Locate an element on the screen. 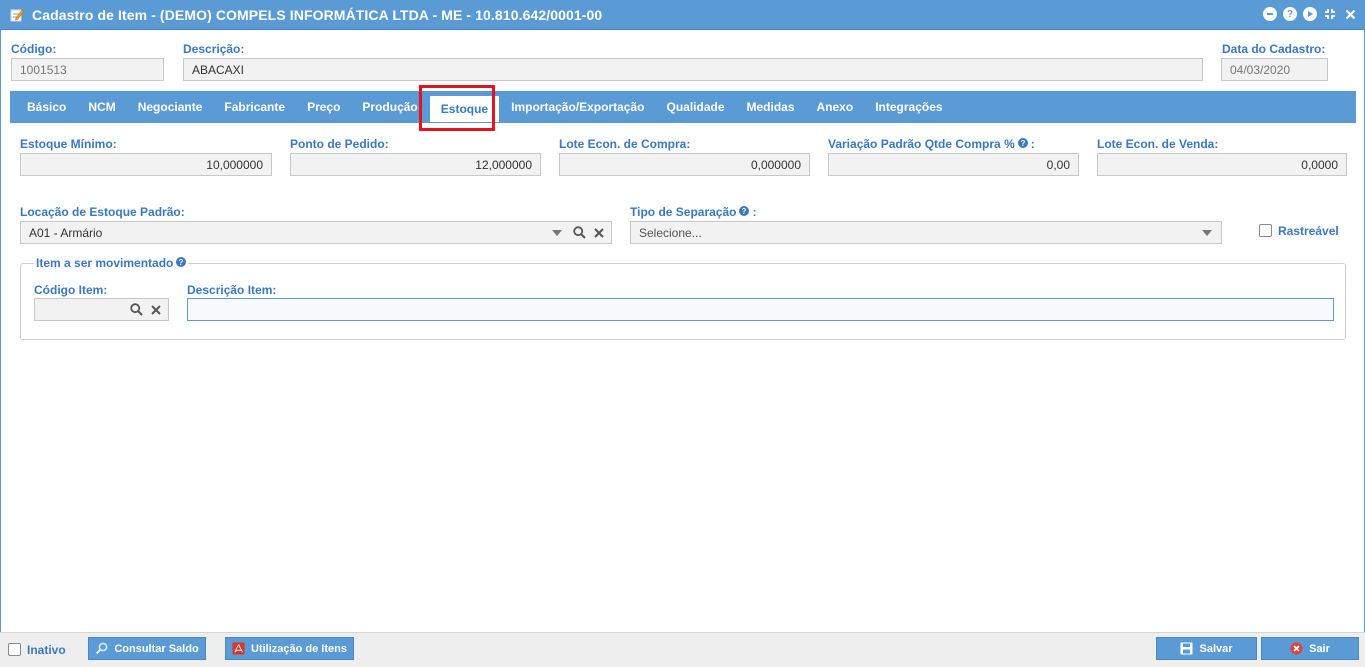  data-cadastro-label: Data do Cadastro: is located at coordinates (1274, 49).